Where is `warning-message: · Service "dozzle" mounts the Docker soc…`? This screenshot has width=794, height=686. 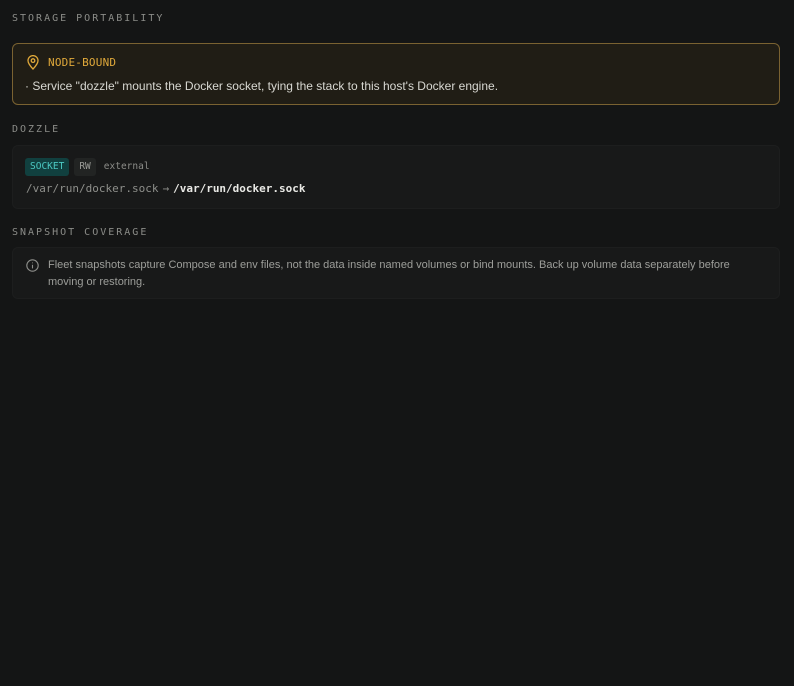 warning-message: · Service "dozzle" mounts the Docker soc… is located at coordinates (262, 86).